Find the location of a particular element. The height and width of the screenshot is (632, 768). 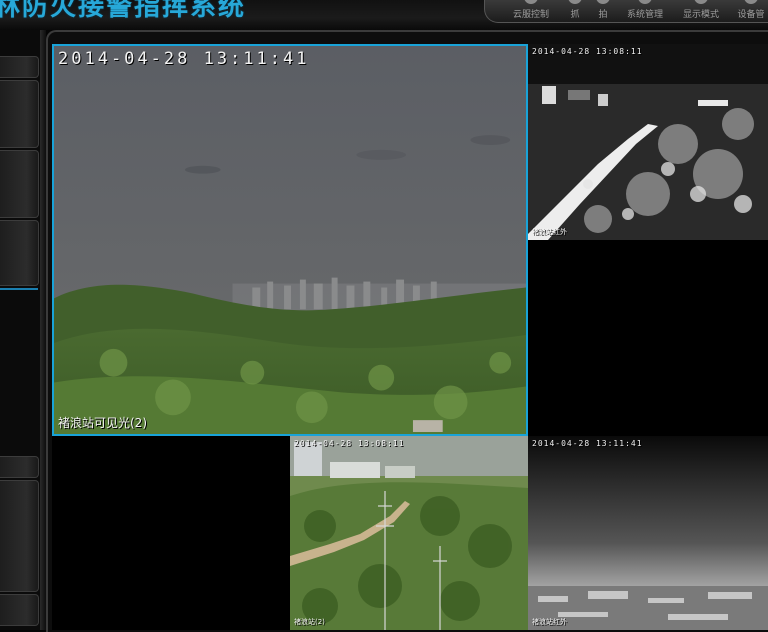

main-camera-timestamp: 2014-04-28 13:11:41 is located at coordinates (184, 59).